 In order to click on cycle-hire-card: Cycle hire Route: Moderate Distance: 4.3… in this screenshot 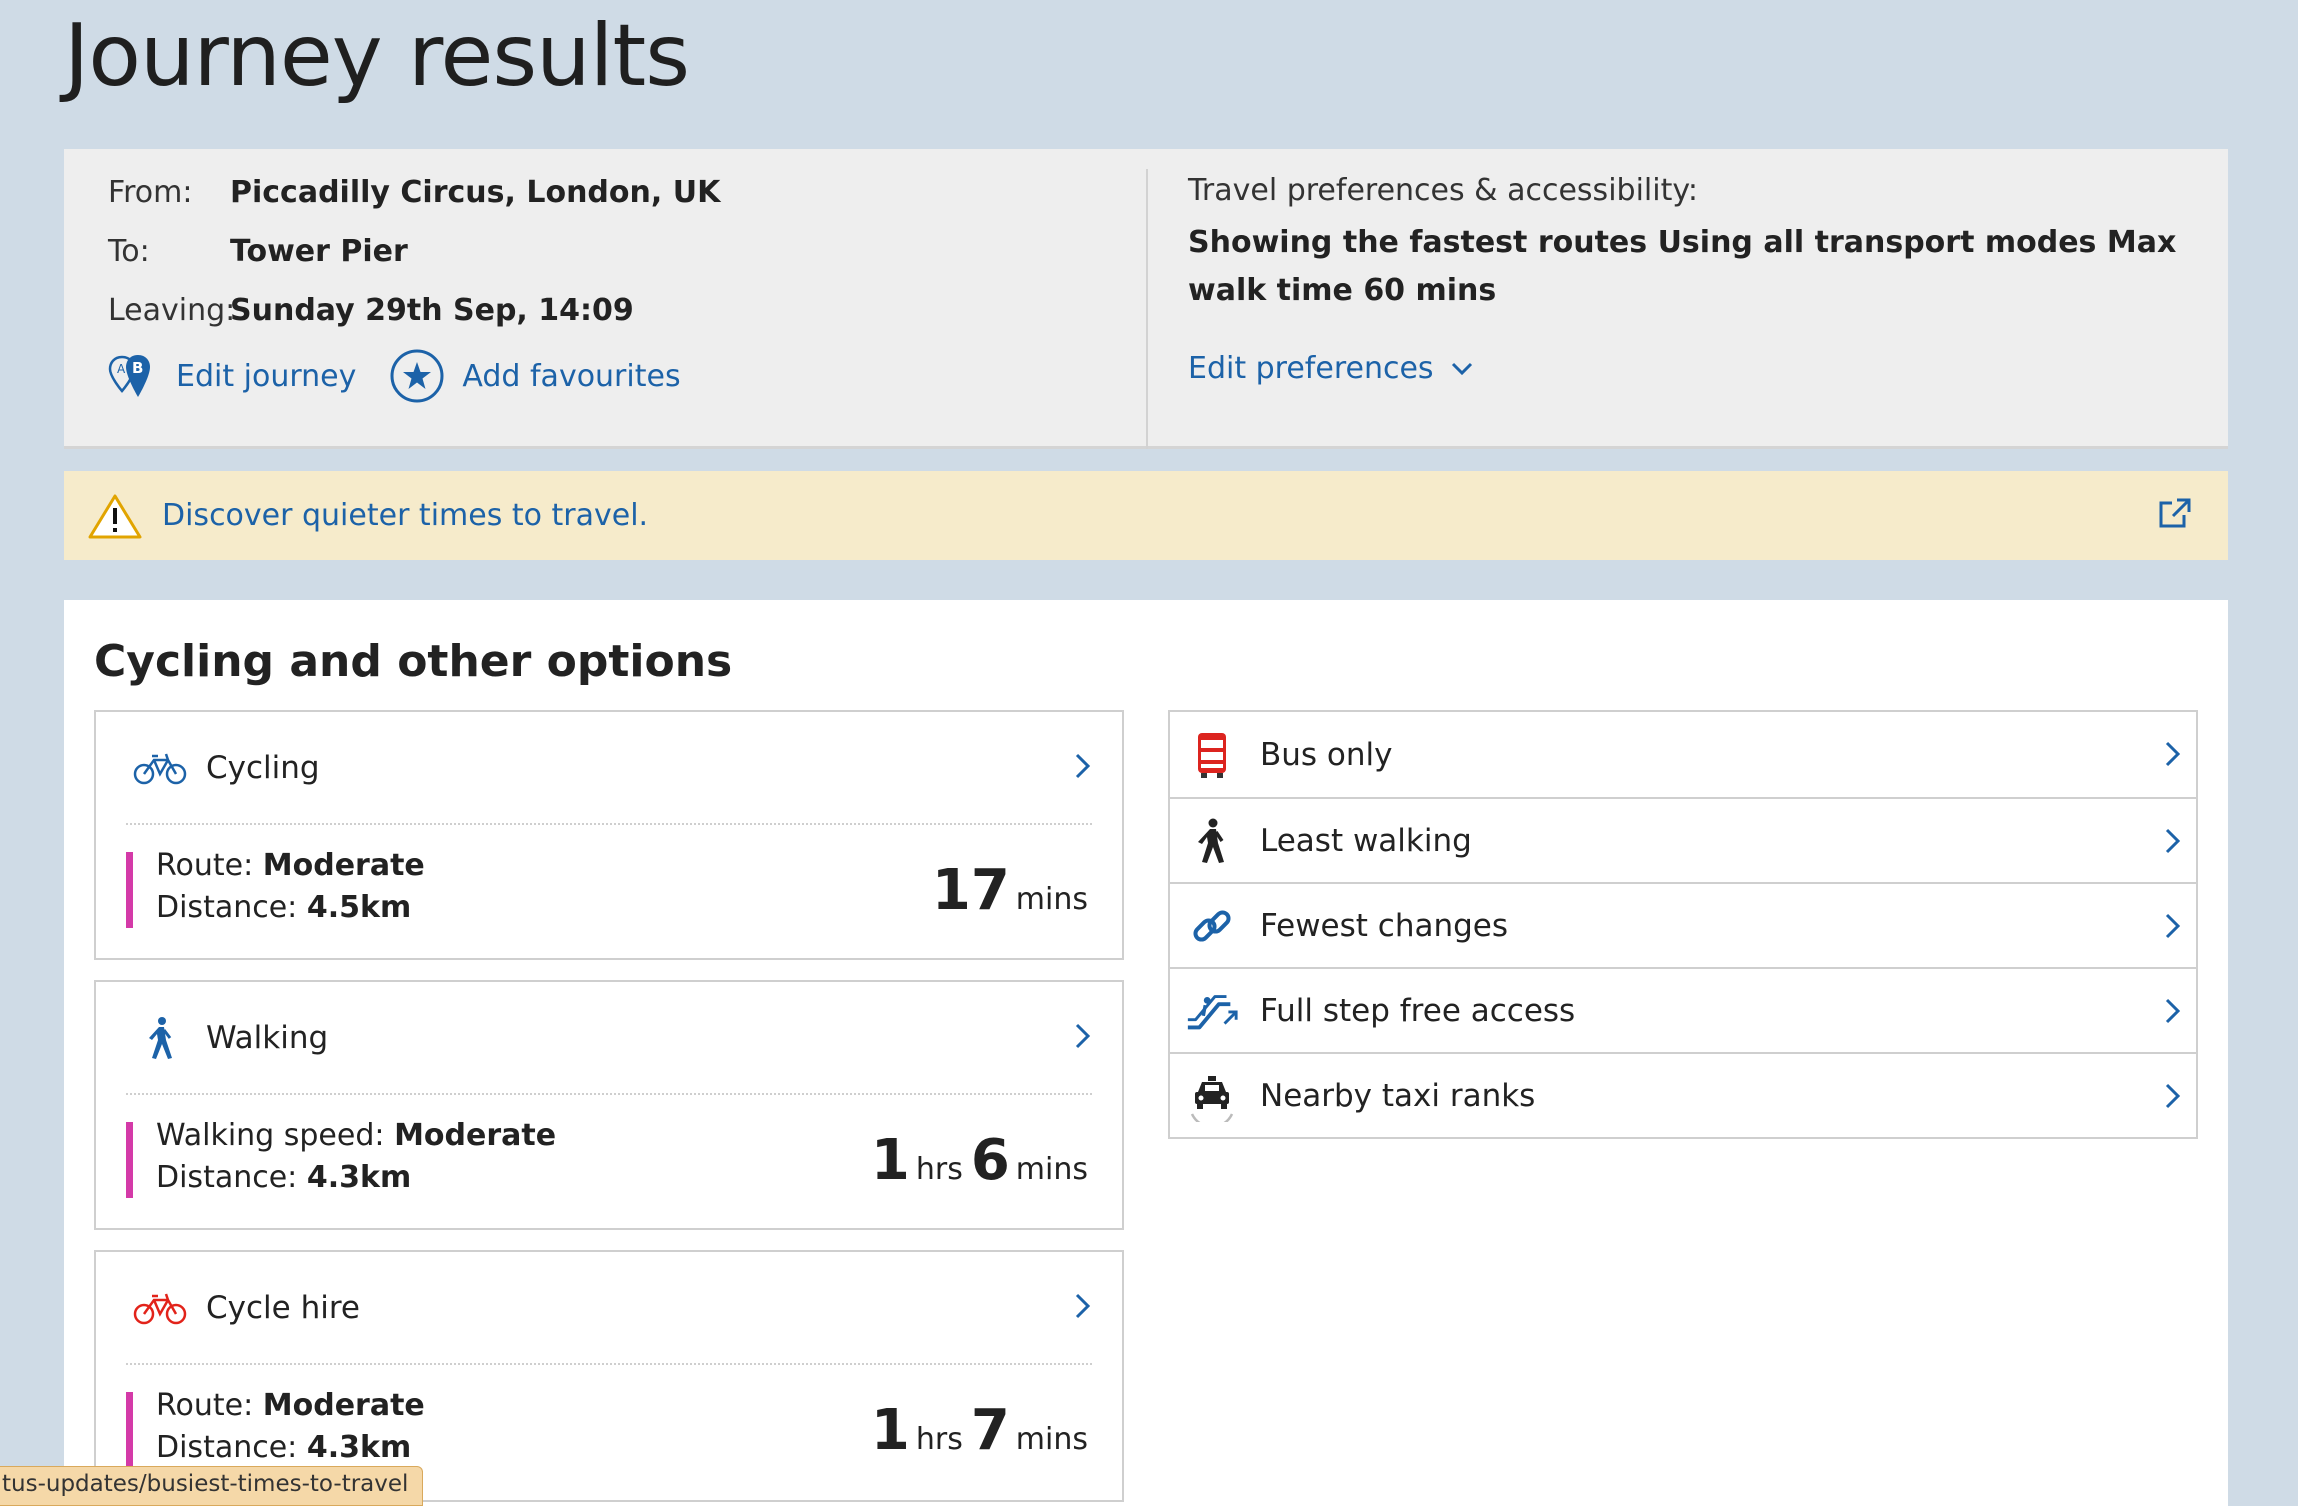, I will do `click(609, 1376)`.